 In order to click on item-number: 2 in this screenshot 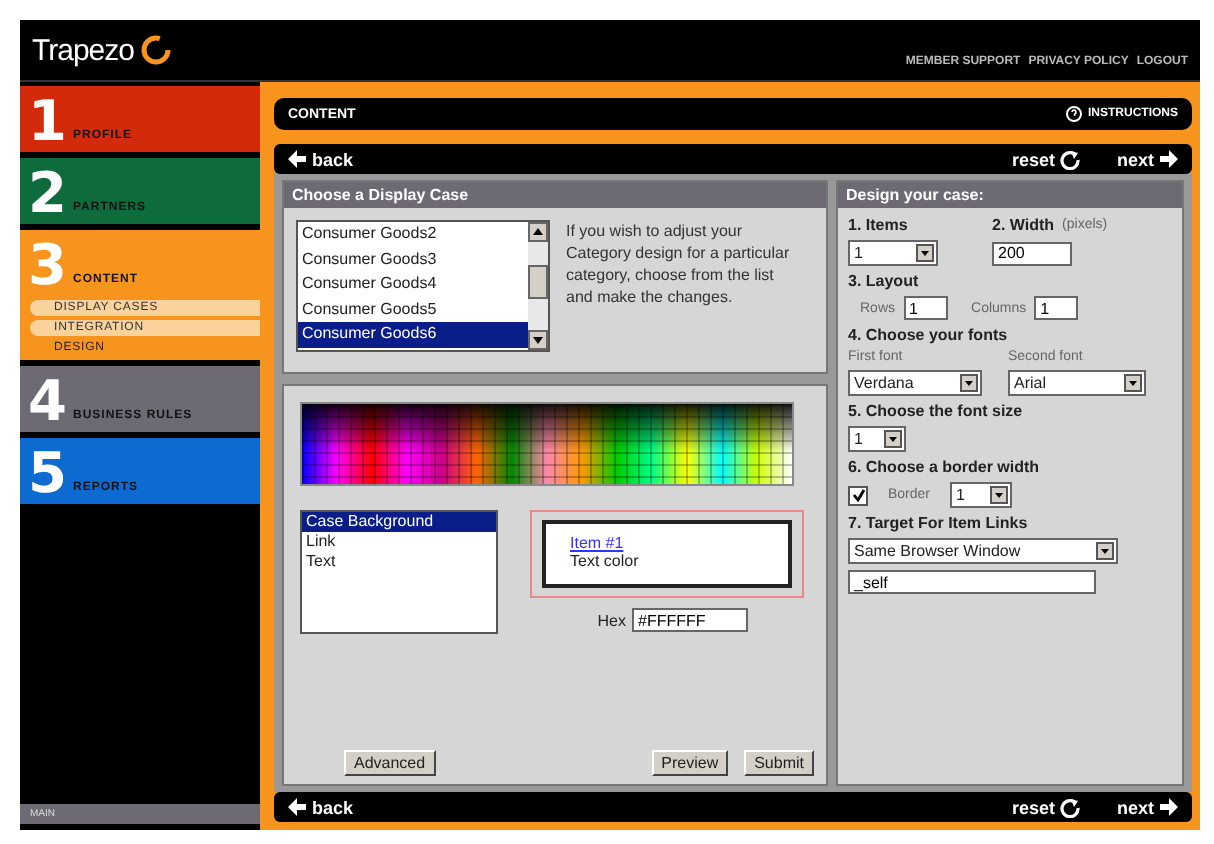, I will do `click(47, 194)`.